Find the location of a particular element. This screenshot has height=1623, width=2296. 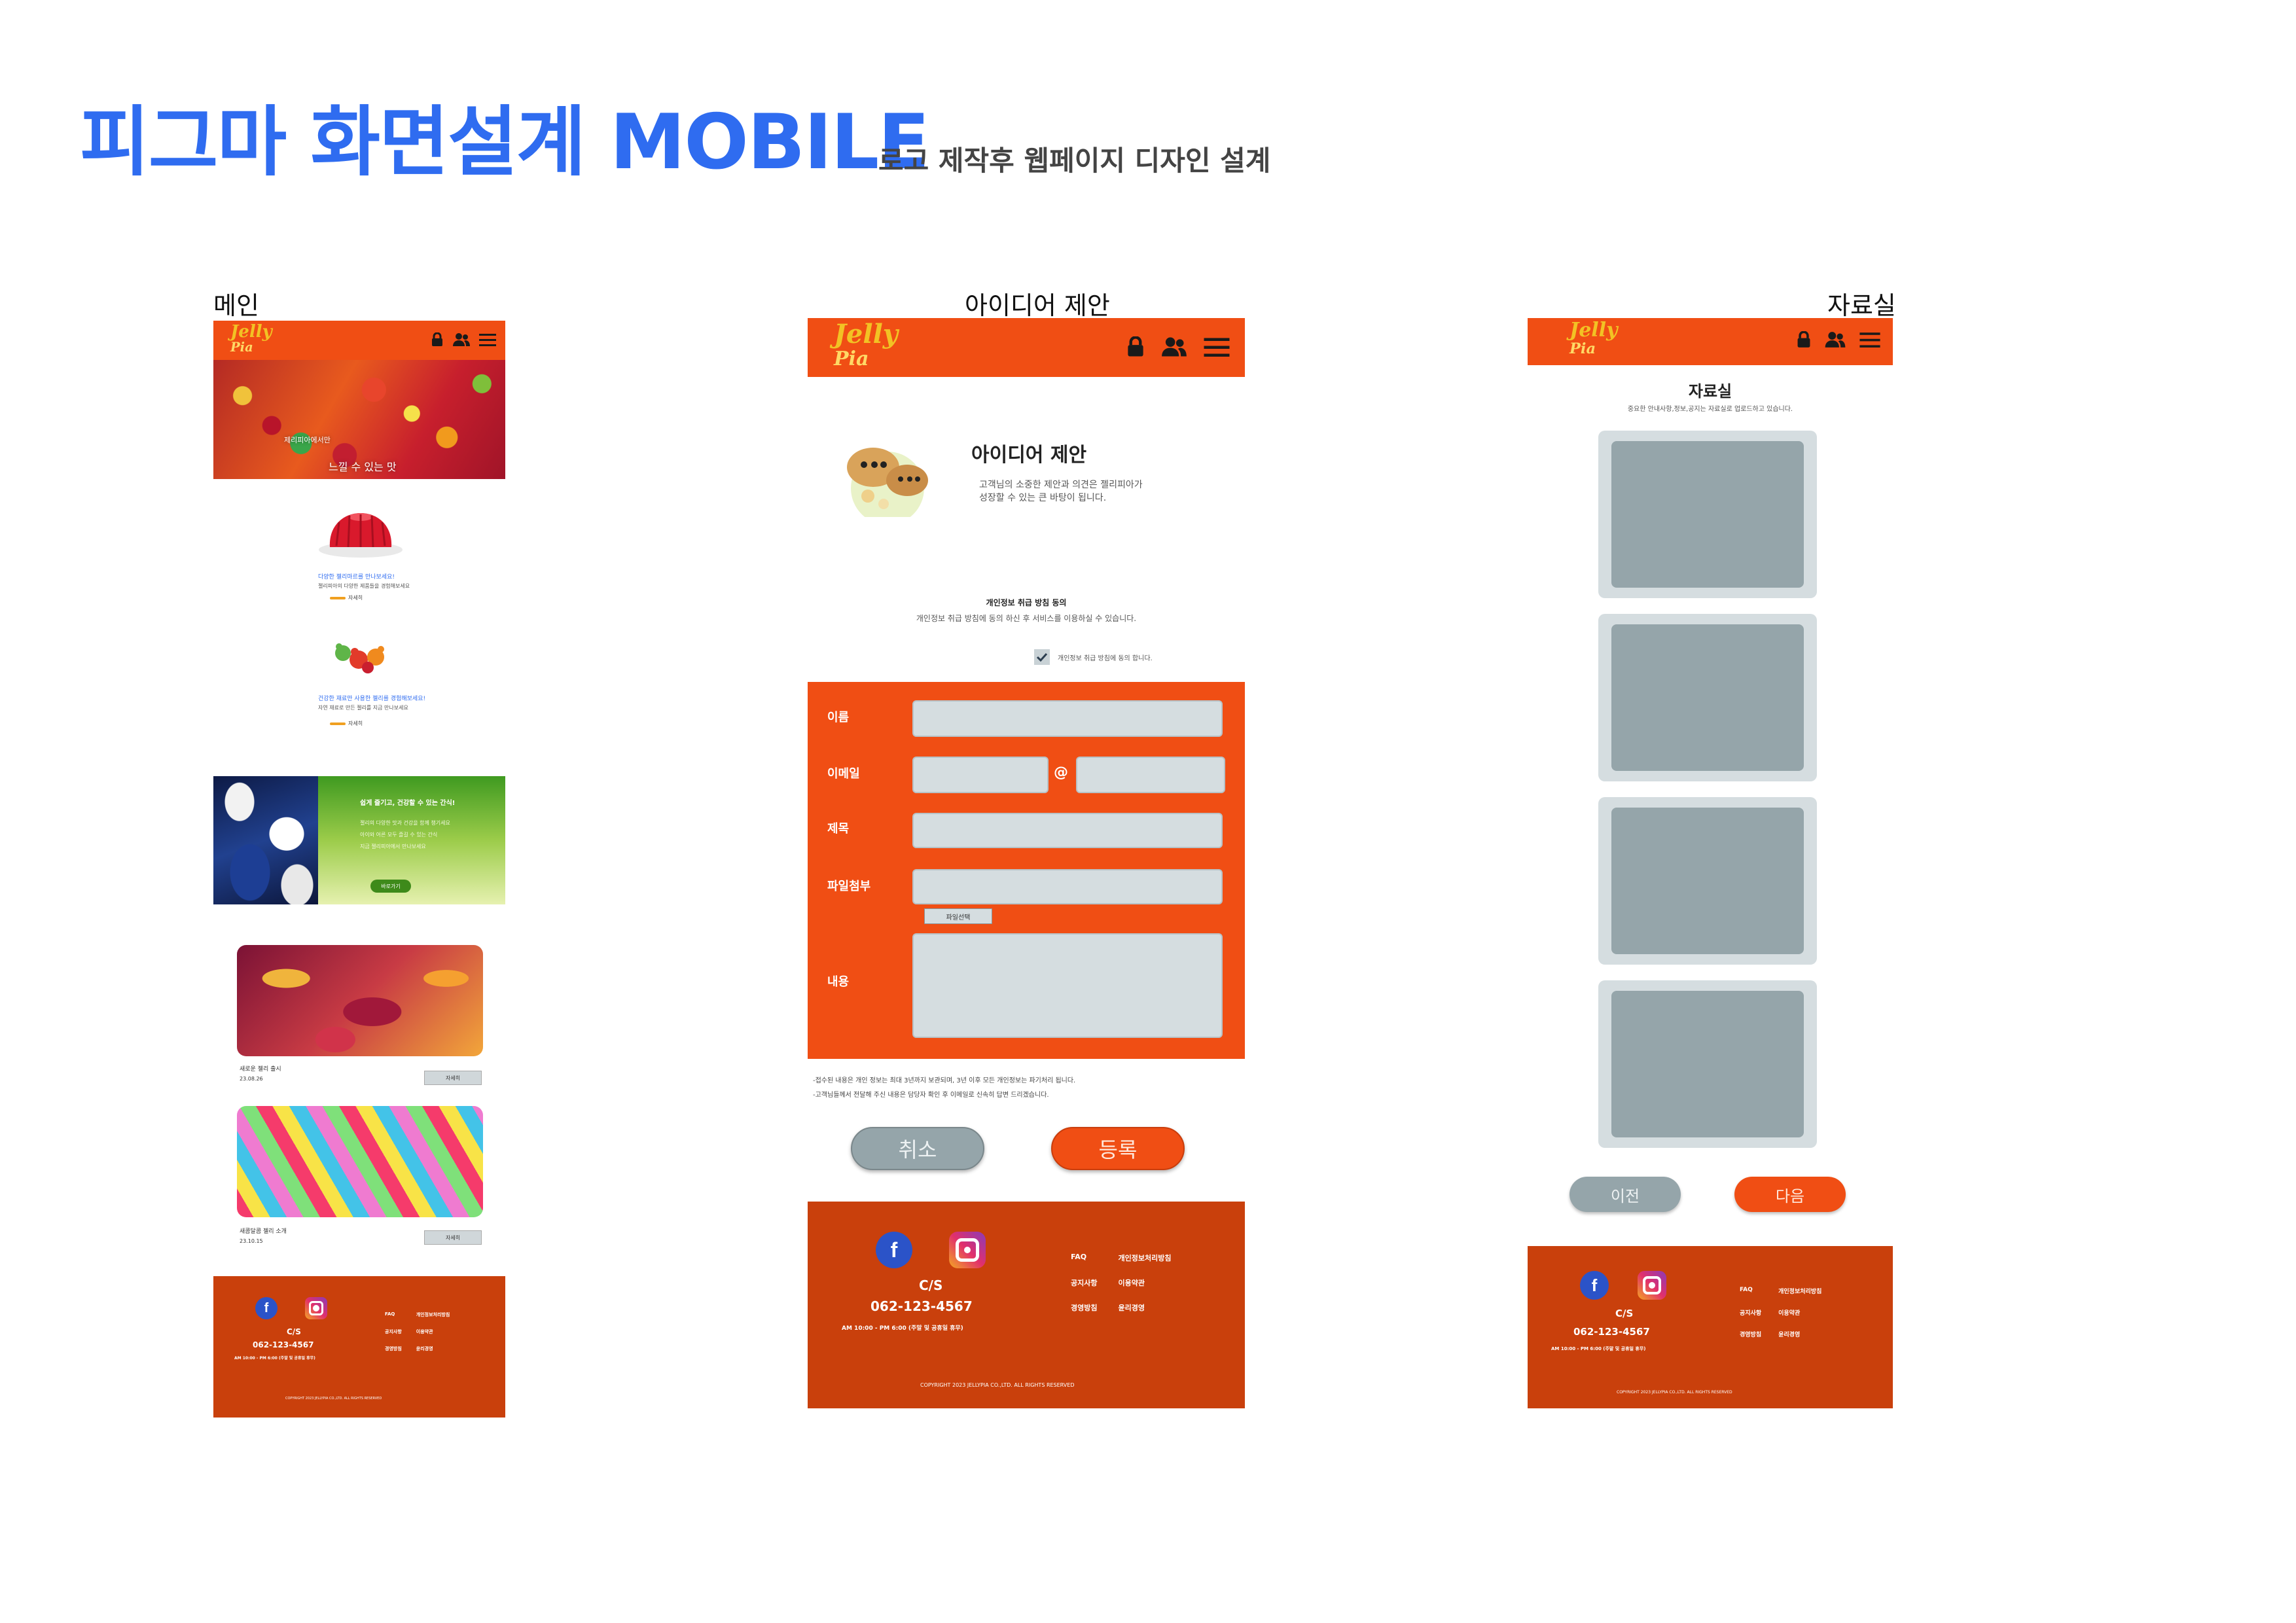

privacy-check-label: 개인정보 취급 방침에 동의 합니다. is located at coordinates (1105, 658).